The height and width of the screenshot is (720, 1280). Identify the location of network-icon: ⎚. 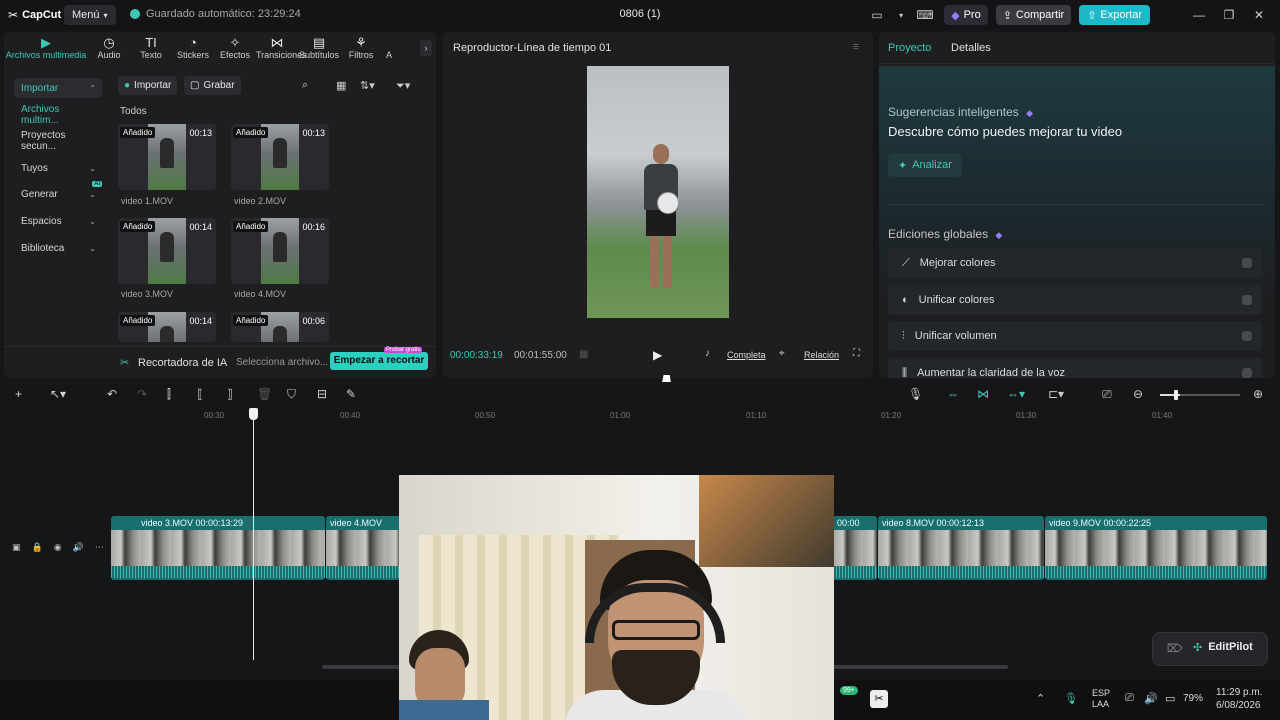
(1129, 698).